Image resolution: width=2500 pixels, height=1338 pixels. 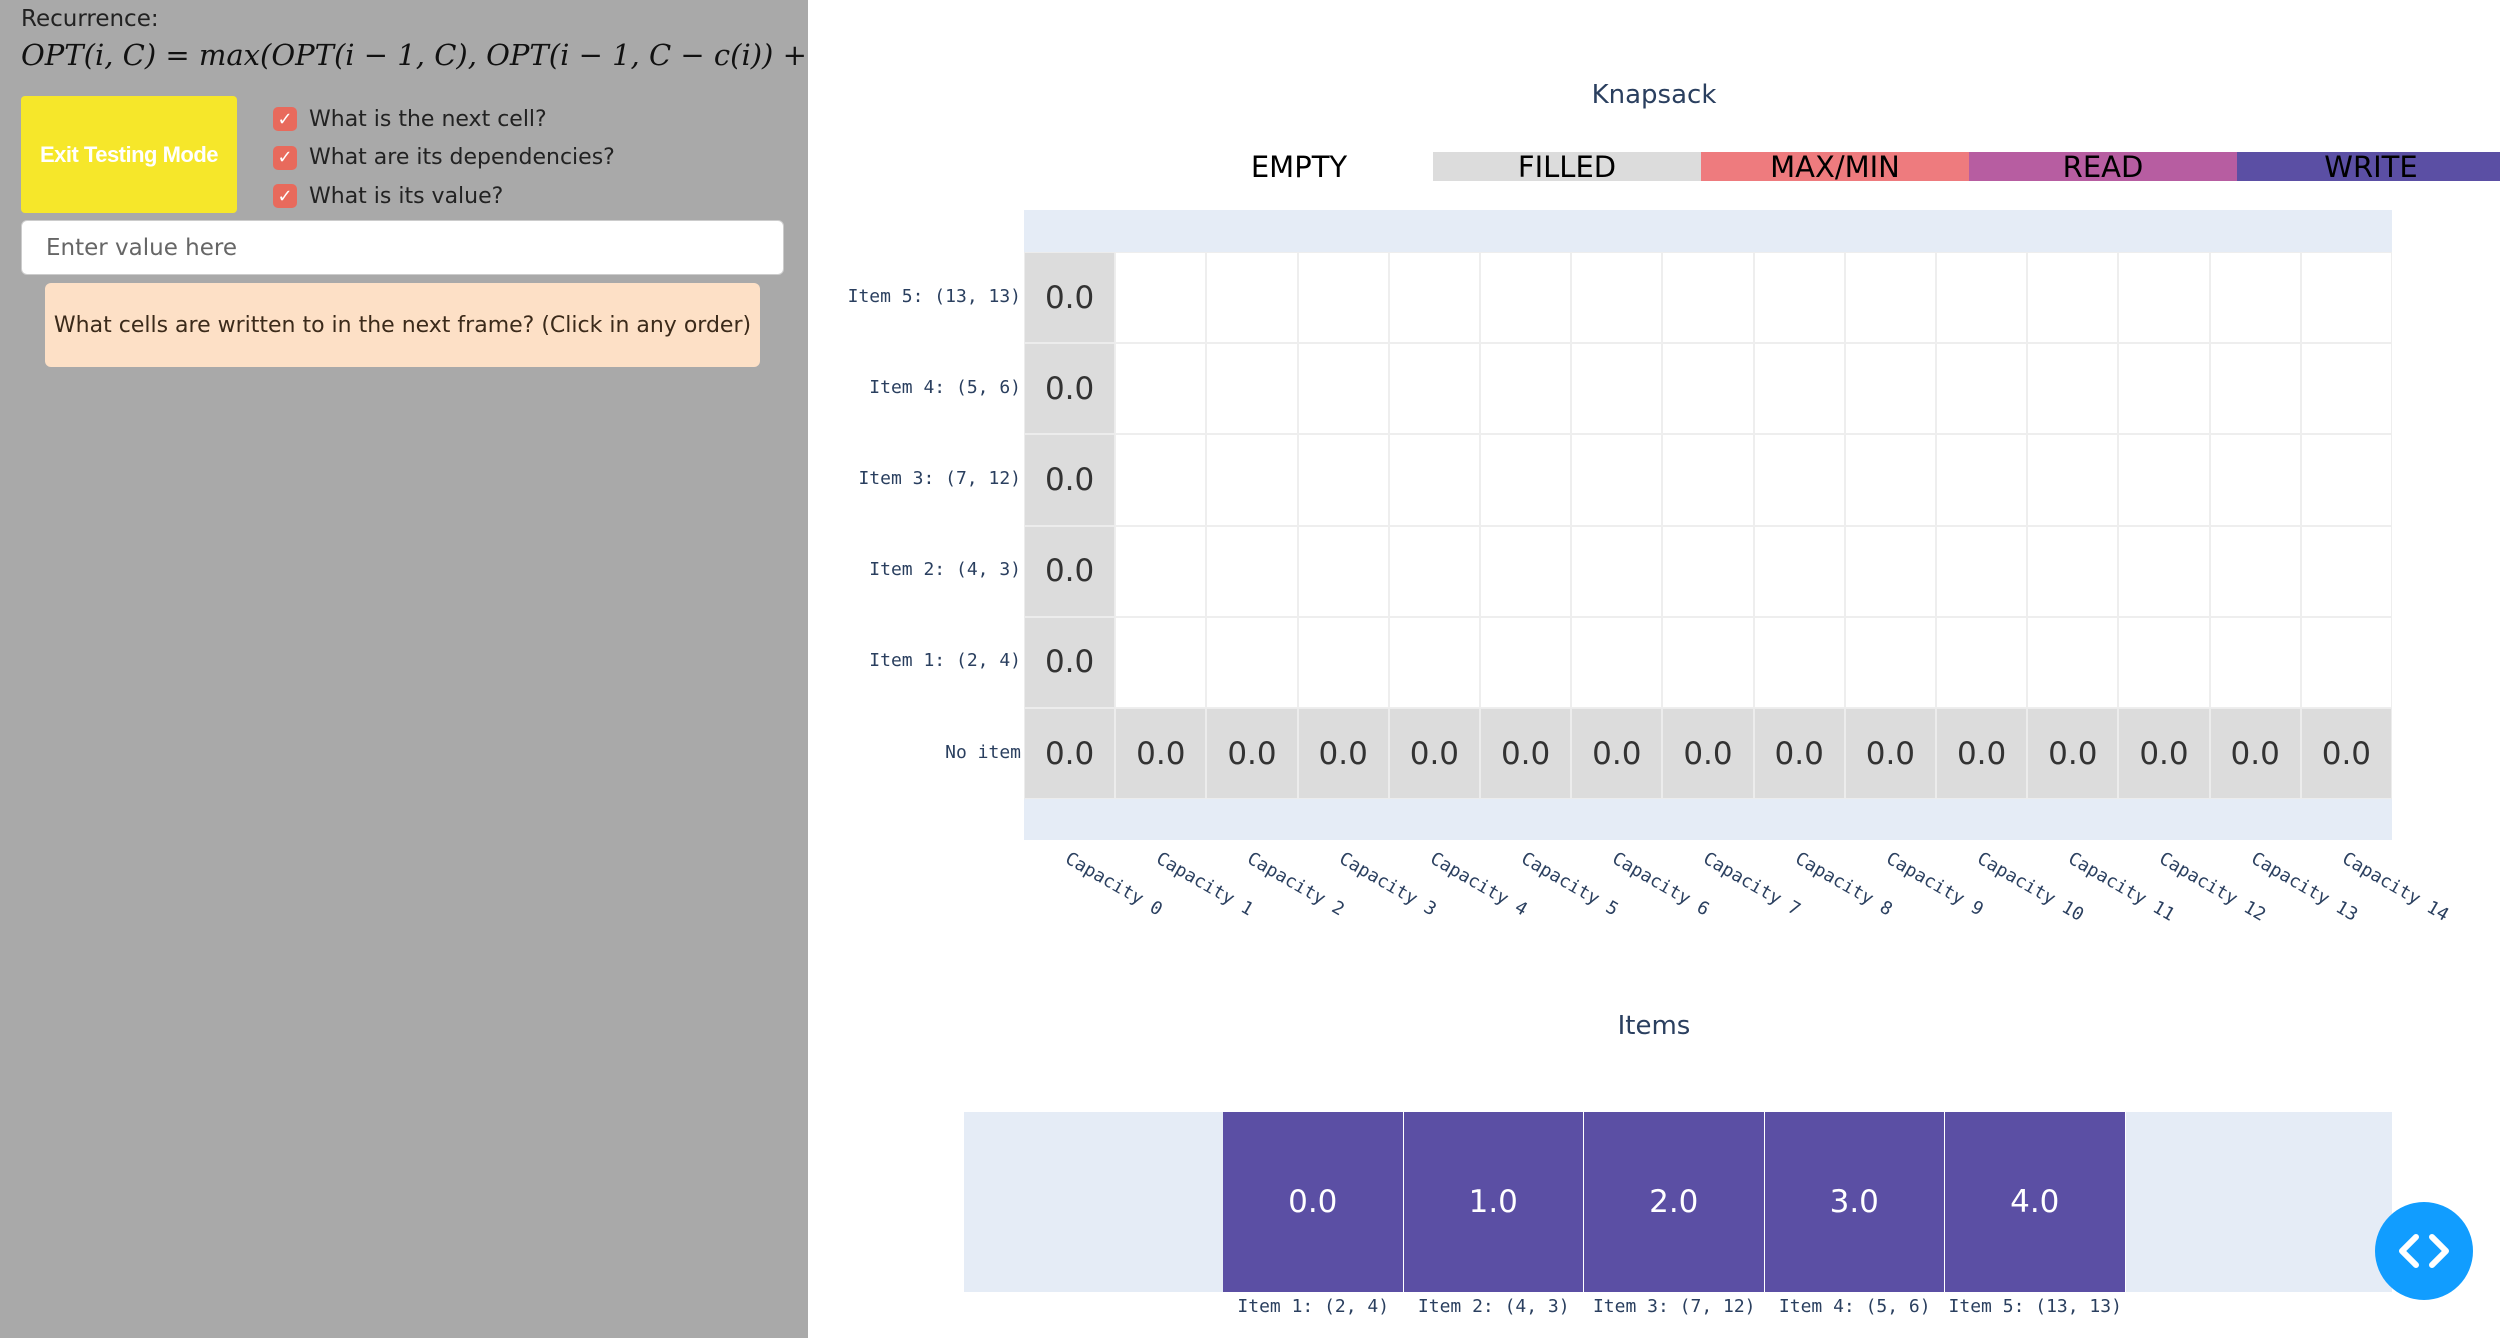 What do you see at coordinates (1313, 1202) in the screenshot?
I see `item-cell: 0.0` at bounding box center [1313, 1202].